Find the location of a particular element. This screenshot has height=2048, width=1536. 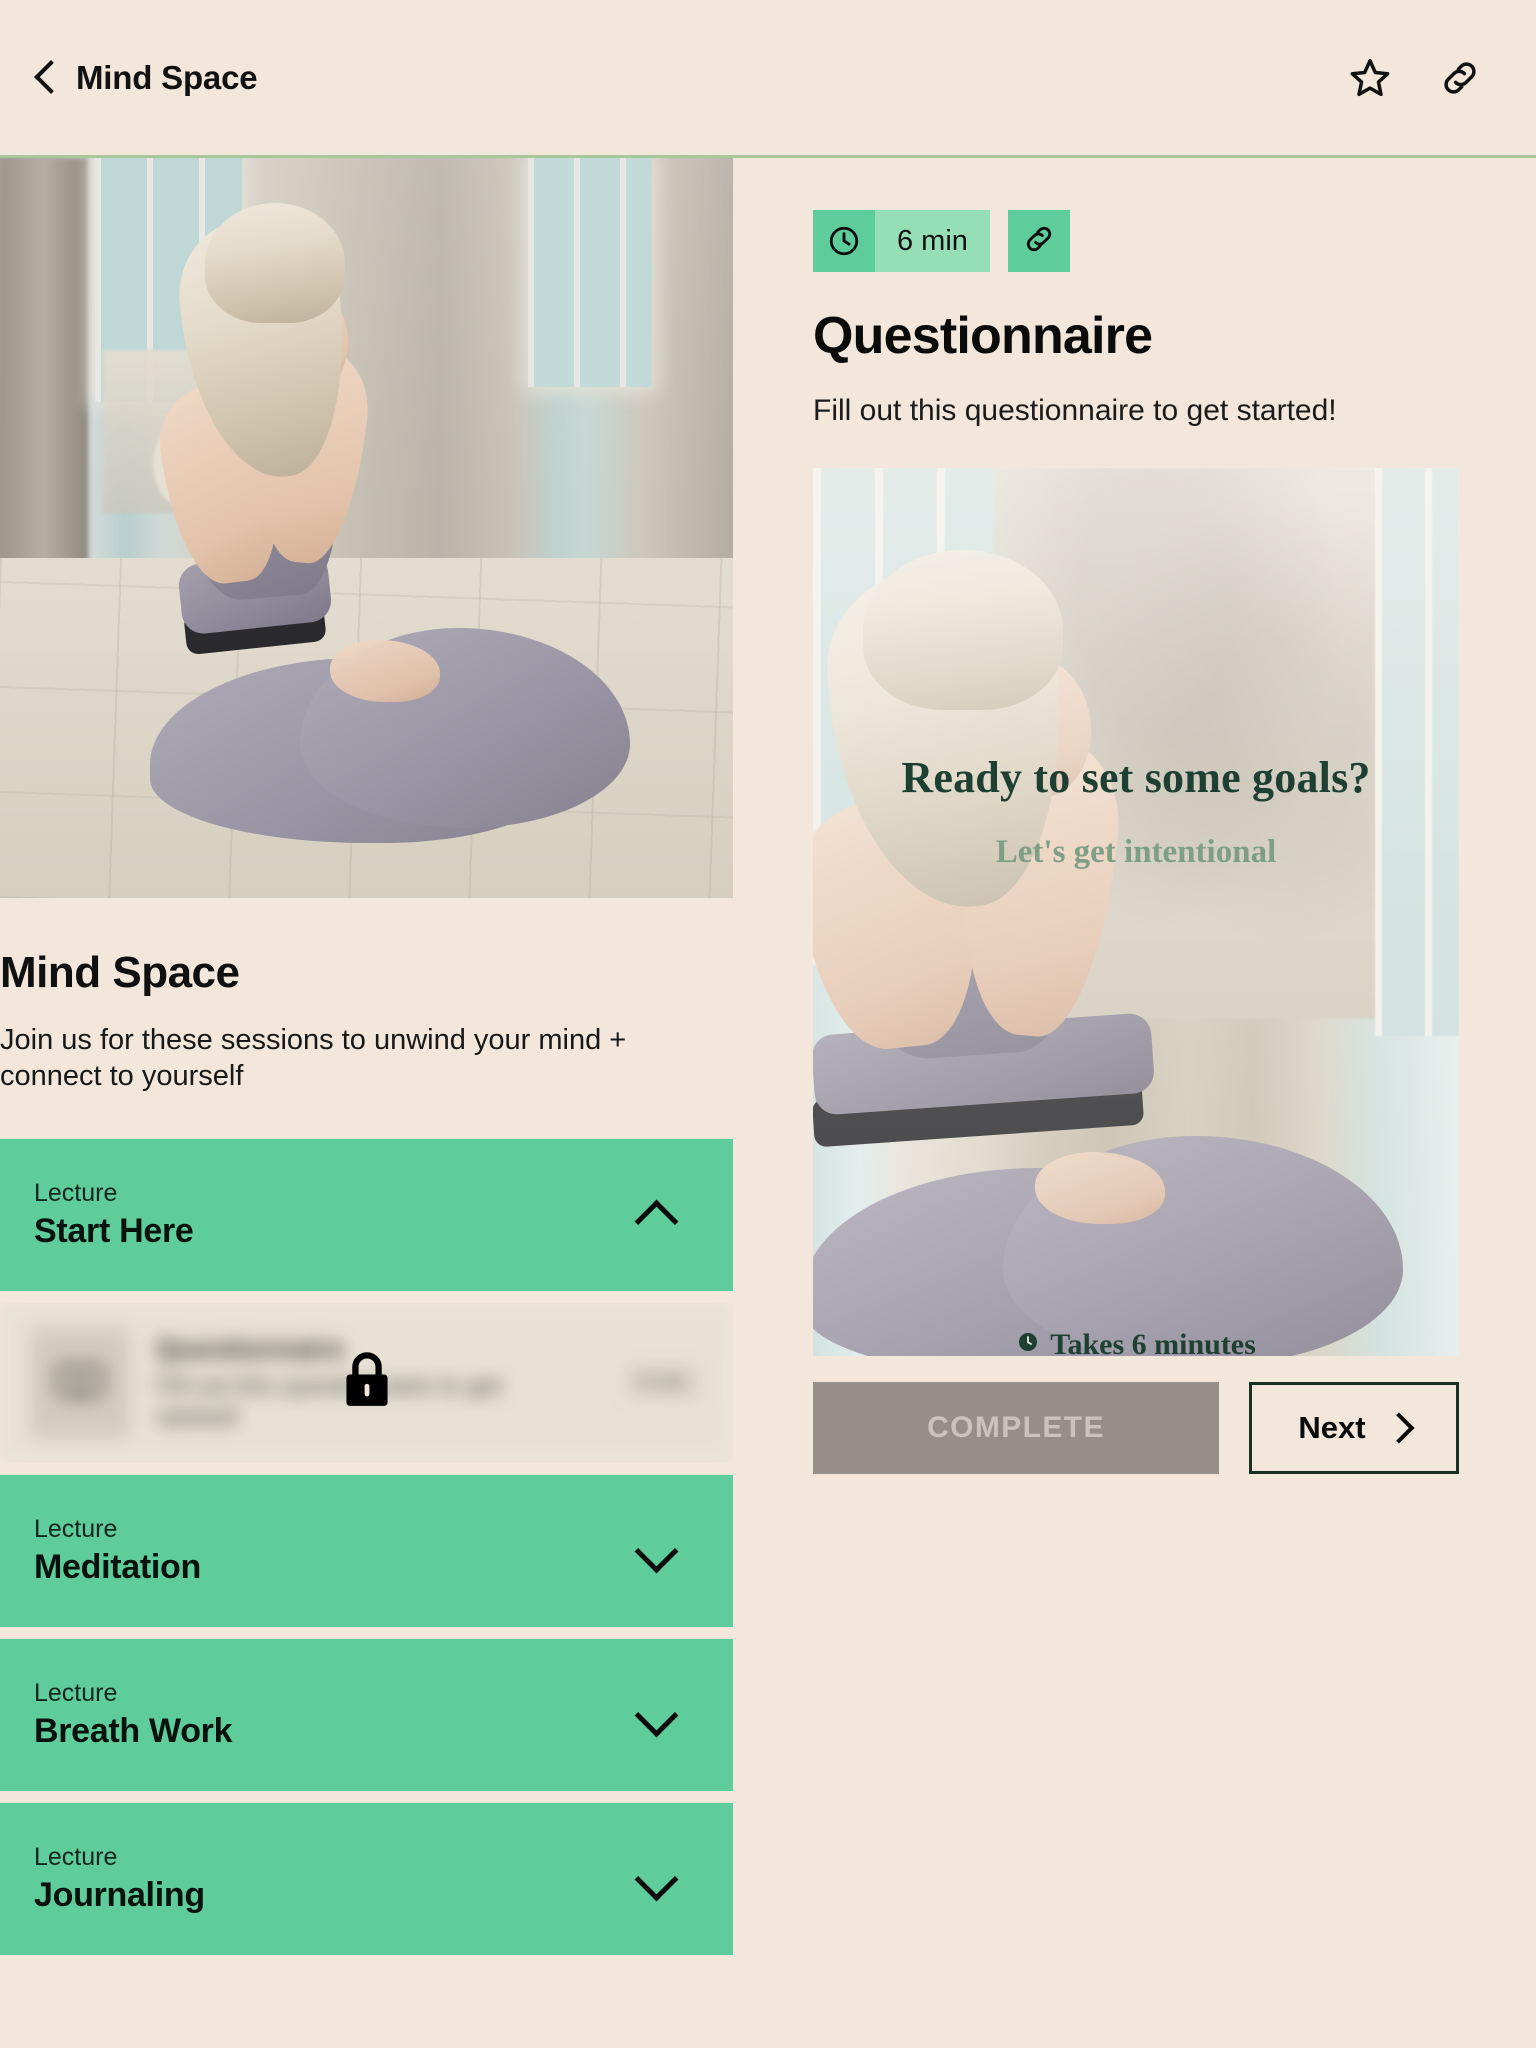

lecture-section-journaling: Lecture Journaling is located at coordinates (366, 1878).